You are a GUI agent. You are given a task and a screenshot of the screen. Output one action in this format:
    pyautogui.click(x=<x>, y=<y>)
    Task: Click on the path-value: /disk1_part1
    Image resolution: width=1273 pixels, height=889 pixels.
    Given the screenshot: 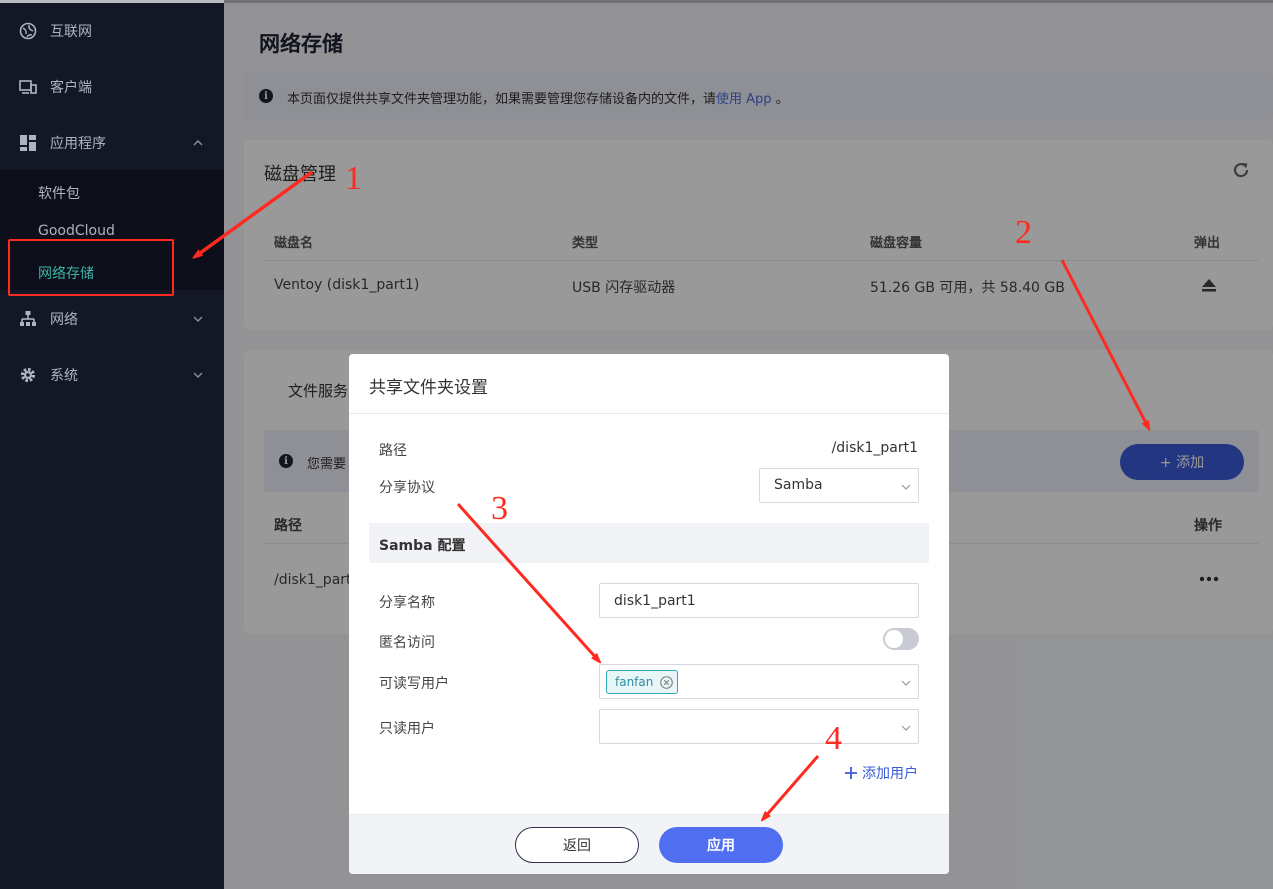 What is the action you would take?
    pyautogui.click(x=874, y=448)
    